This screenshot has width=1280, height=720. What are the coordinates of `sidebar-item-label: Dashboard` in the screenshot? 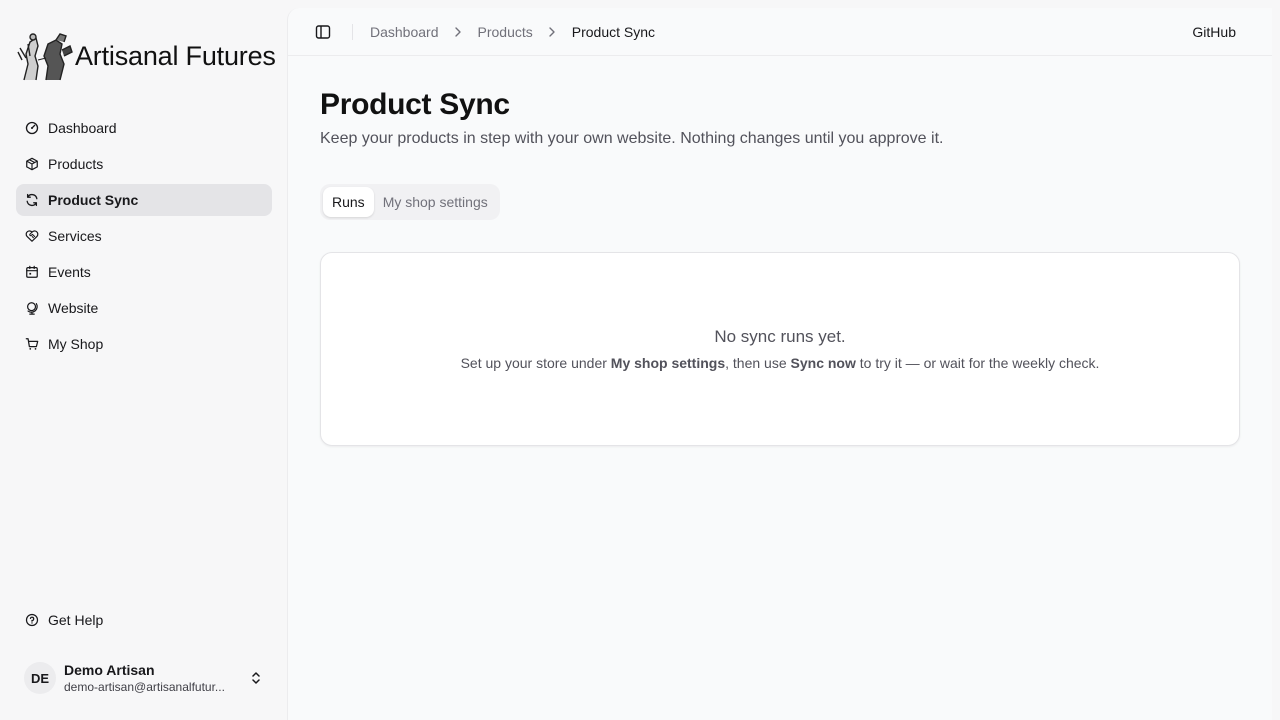 It's located at (82, 128).